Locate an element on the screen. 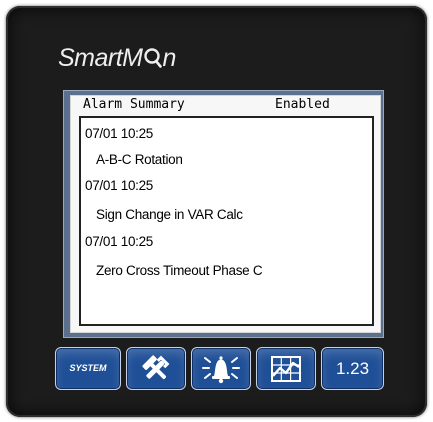  alarm-message: Sign Change in VAR Calc is located at coordinates (169, 214).